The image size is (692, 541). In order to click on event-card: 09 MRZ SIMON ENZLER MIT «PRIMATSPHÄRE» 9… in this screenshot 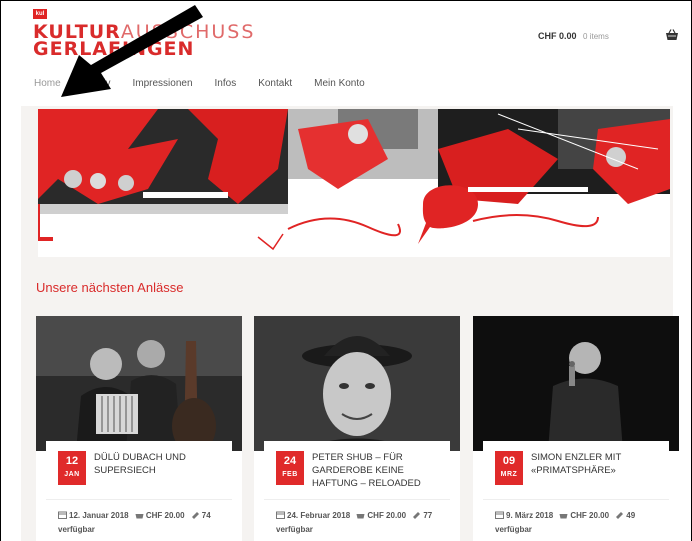, I will do `click(576, 428)`.